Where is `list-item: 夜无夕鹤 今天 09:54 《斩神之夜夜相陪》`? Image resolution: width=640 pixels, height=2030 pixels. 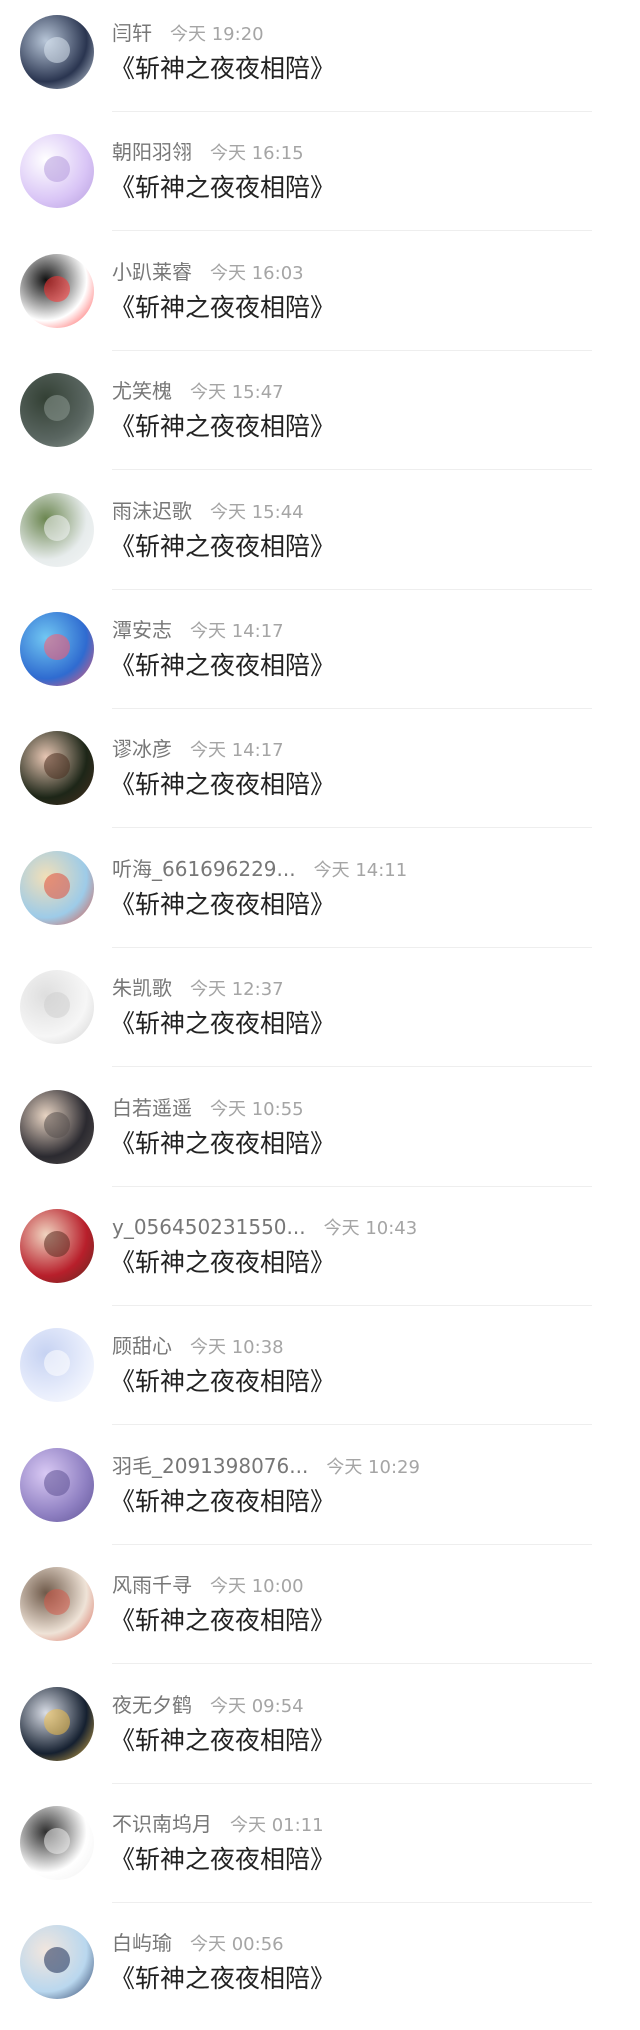
list-item: 夜无夕鹤 今天 09:54 《斩神之夜夜相陪》 is located at coordinates (320, 1732).